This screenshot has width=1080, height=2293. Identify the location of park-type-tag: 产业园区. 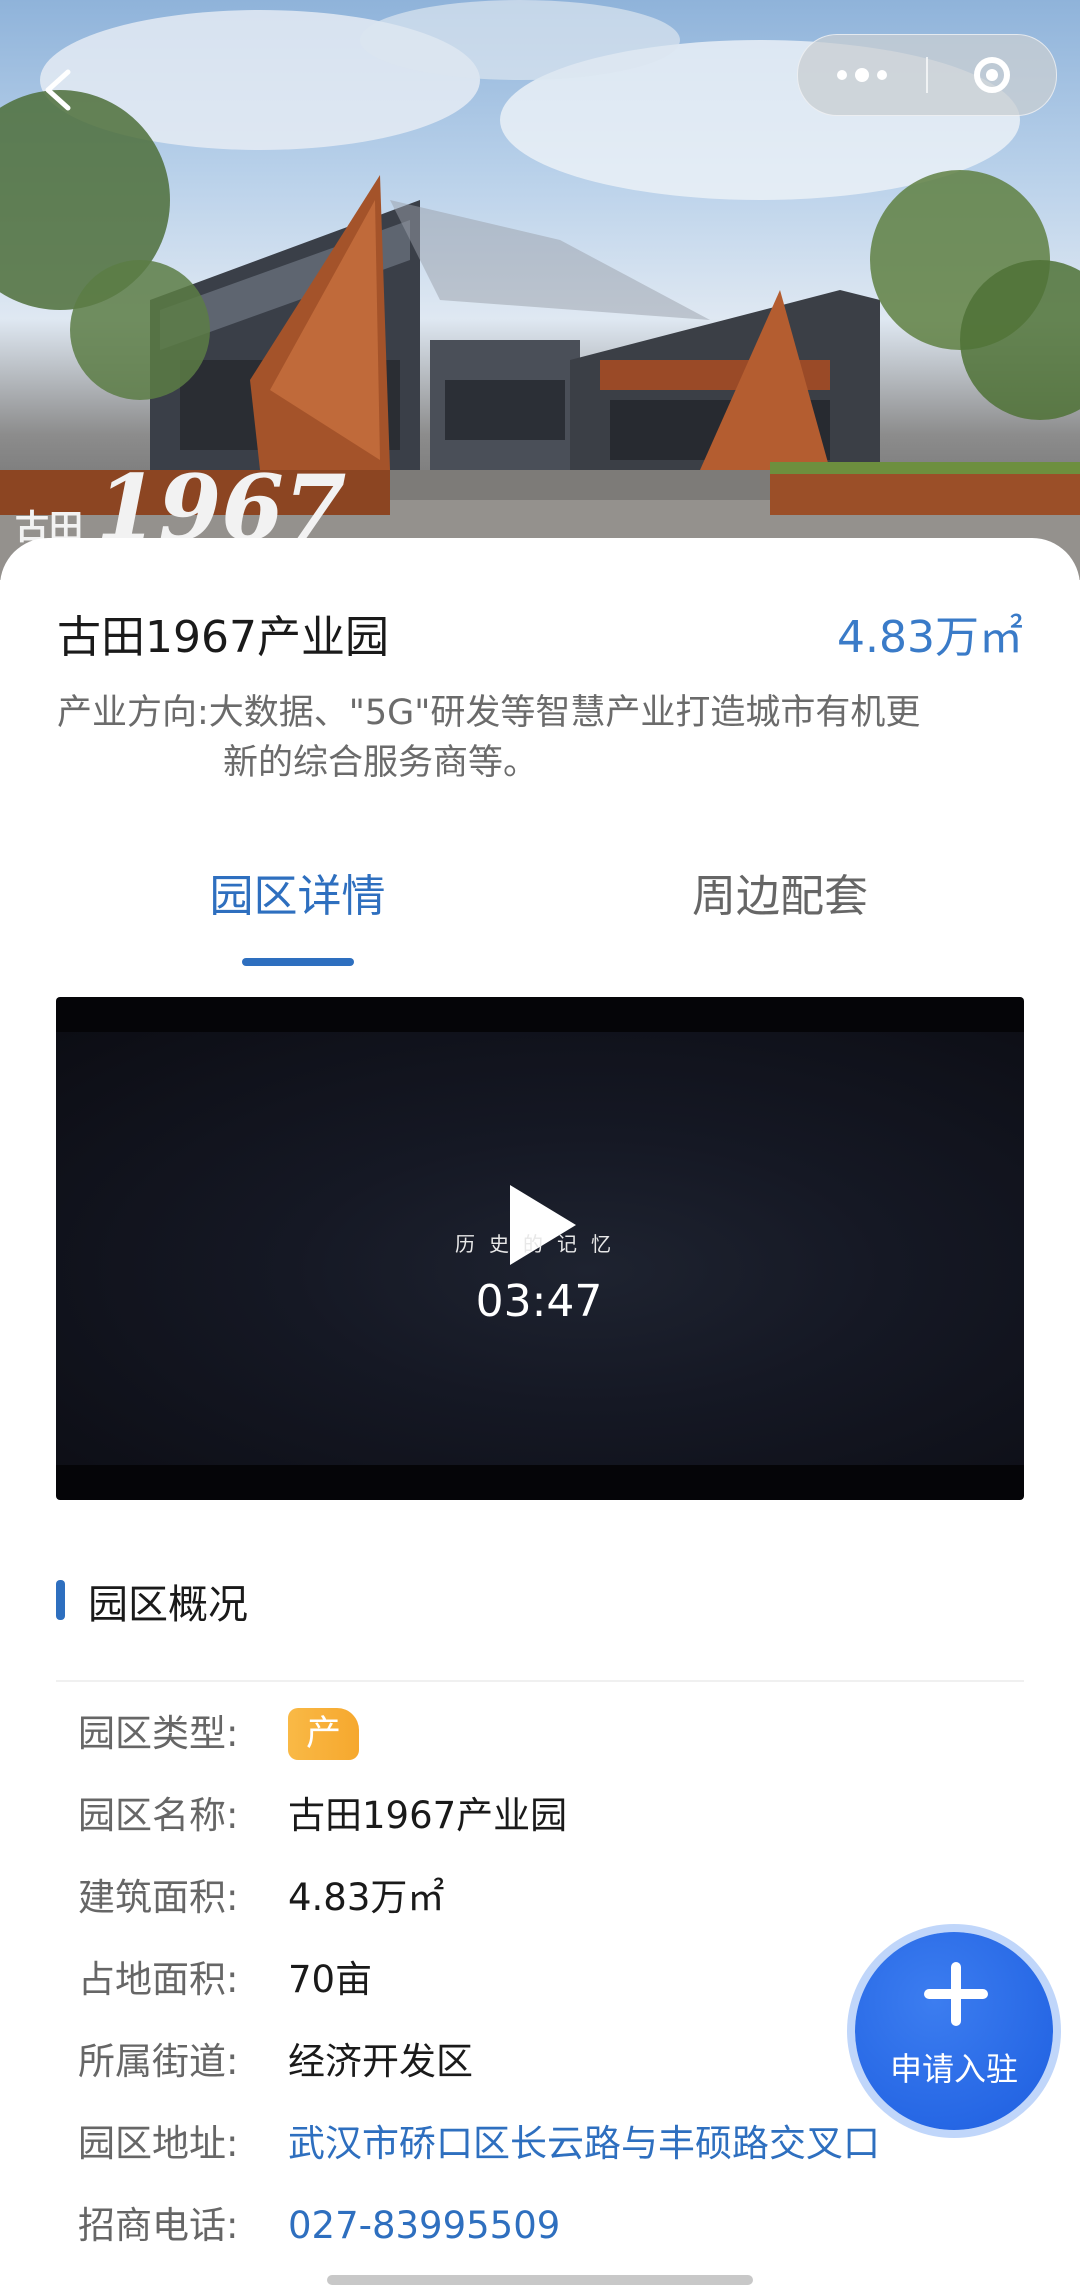
(324, 1809).